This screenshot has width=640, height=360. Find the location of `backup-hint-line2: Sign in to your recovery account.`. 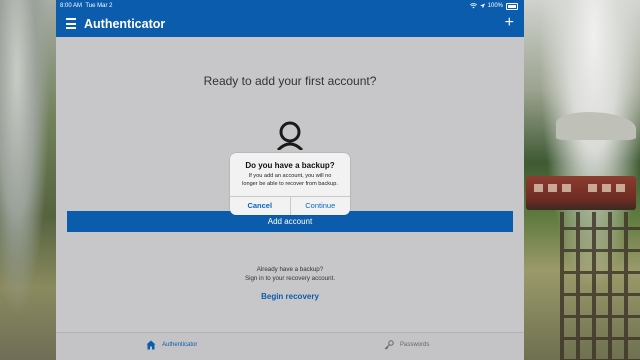

backup-hint-line2: Sign in to your recovery account. is located at coordinates (290, 278).